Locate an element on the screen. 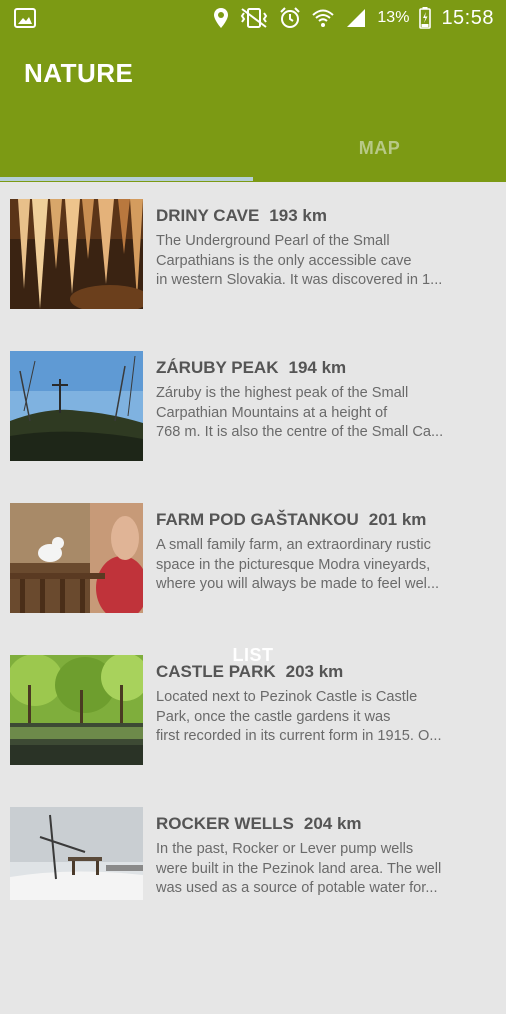 This screenshot has width=506, height=1014. item-header: ZÁRUBY PEAK 194 km is located at coordinates (251, 368).